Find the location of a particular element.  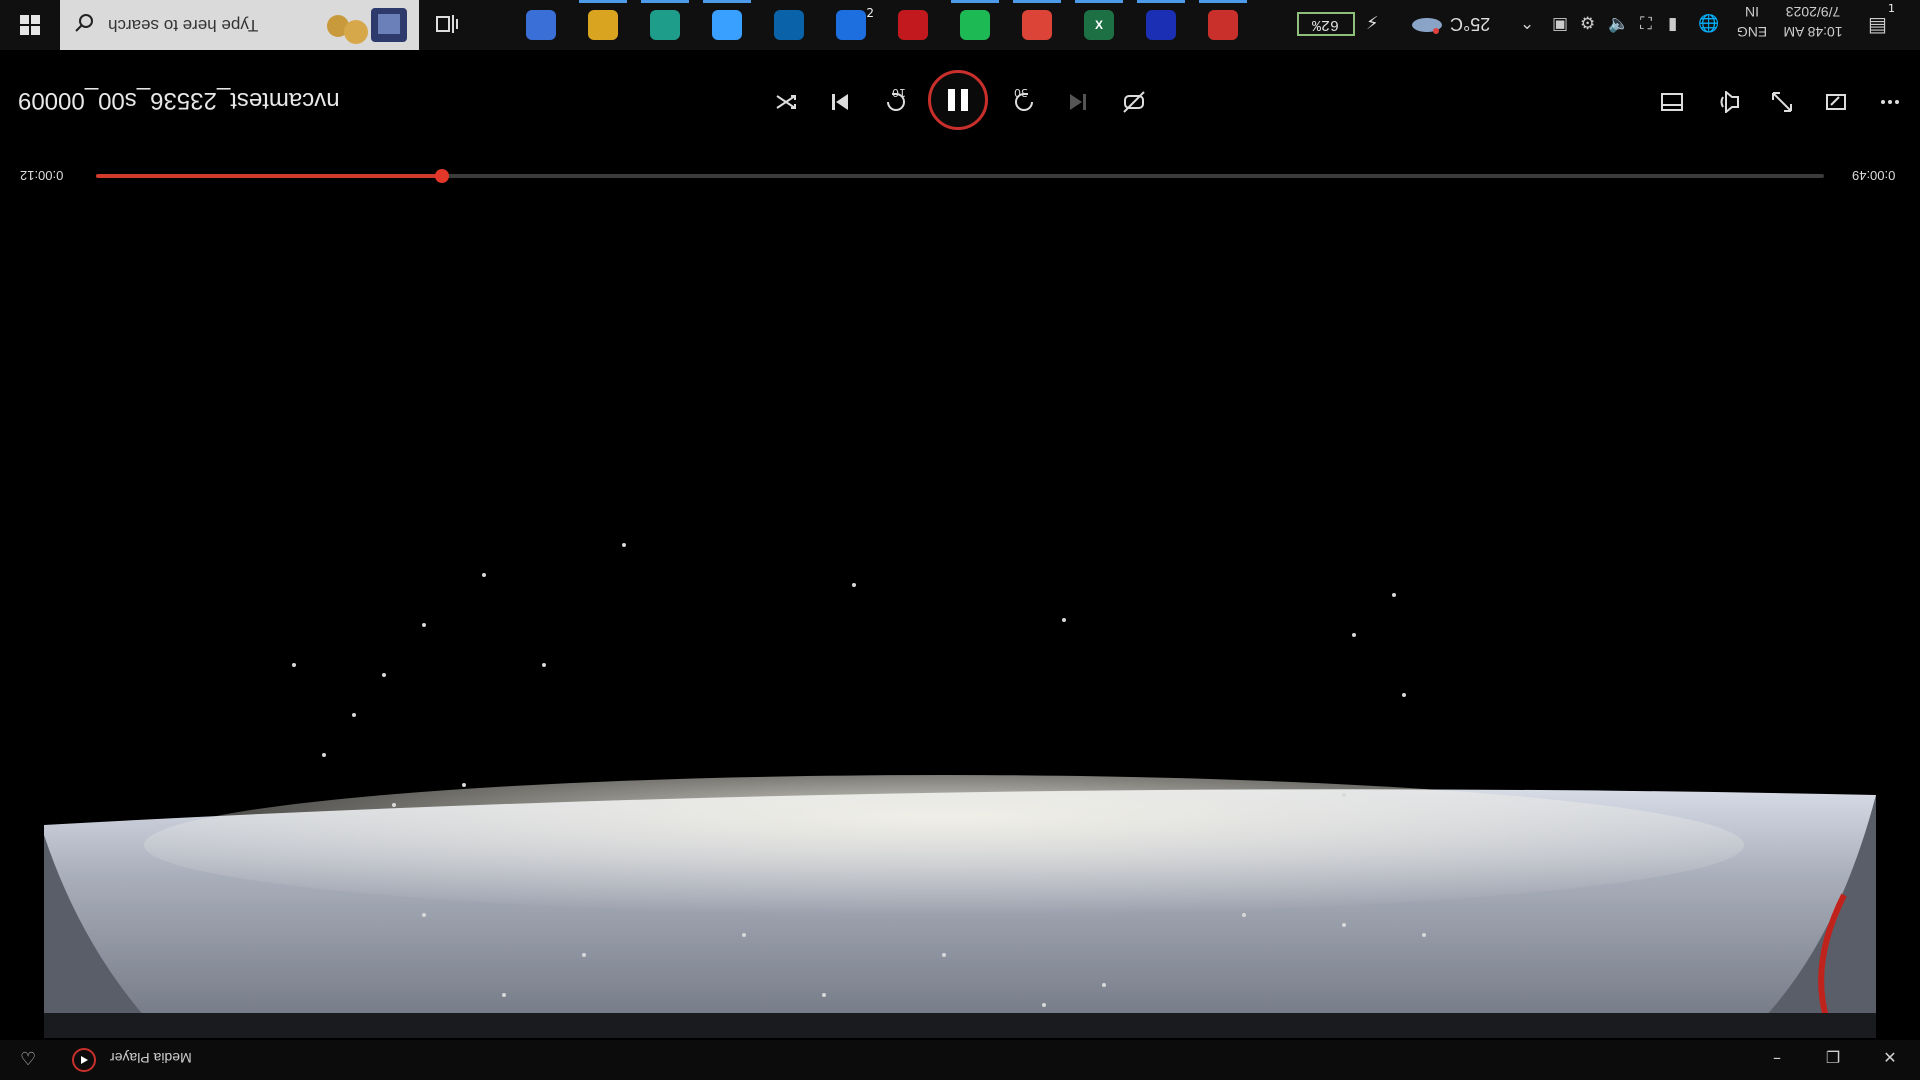

media-player-app-icon is located at coordinates (84, 1060).